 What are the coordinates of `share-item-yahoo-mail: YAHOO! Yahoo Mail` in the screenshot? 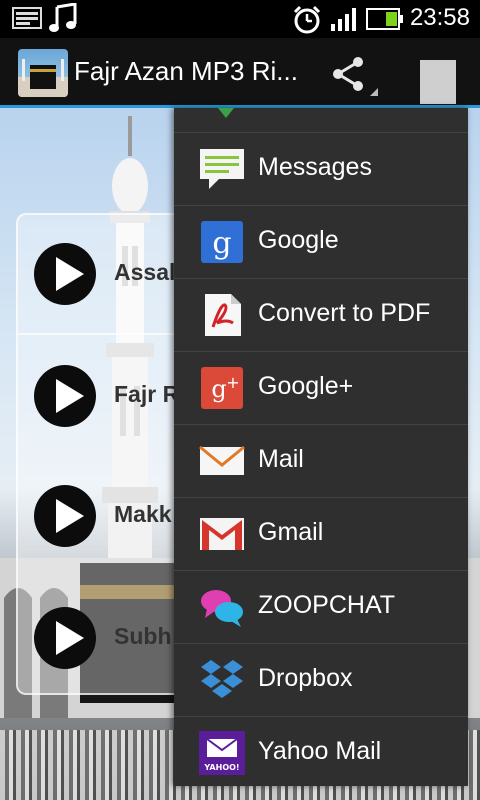 It's located at (321, 751).